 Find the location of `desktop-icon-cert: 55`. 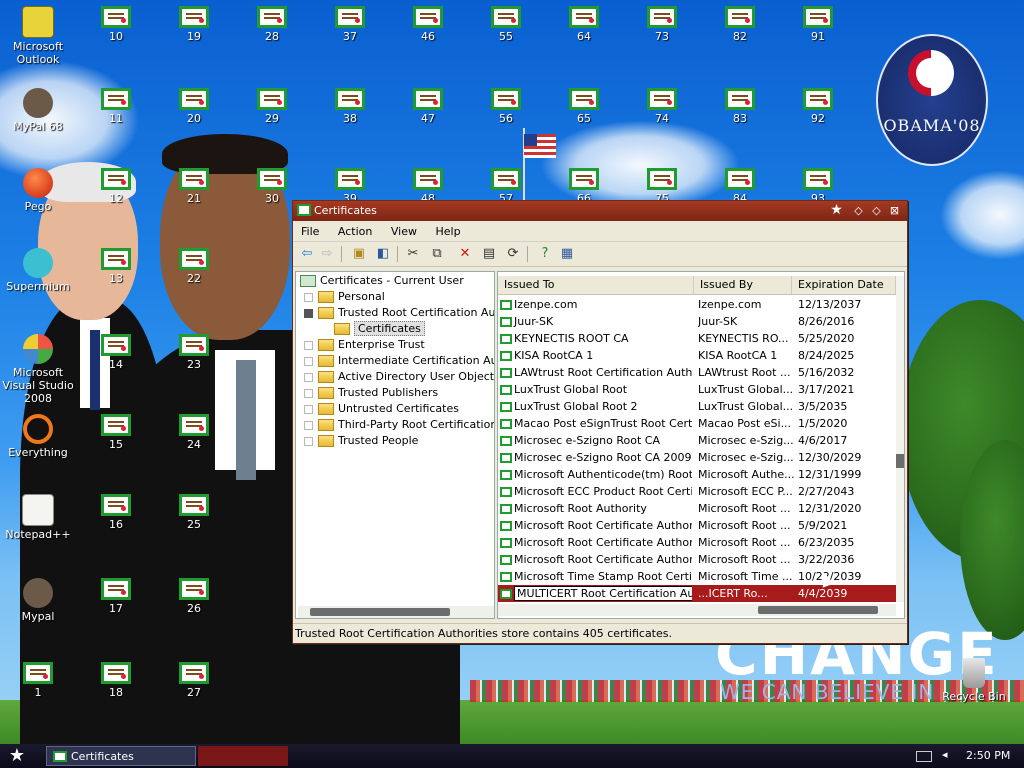

desktop-icon-cert: 55 is located at coordinates (506, 24).